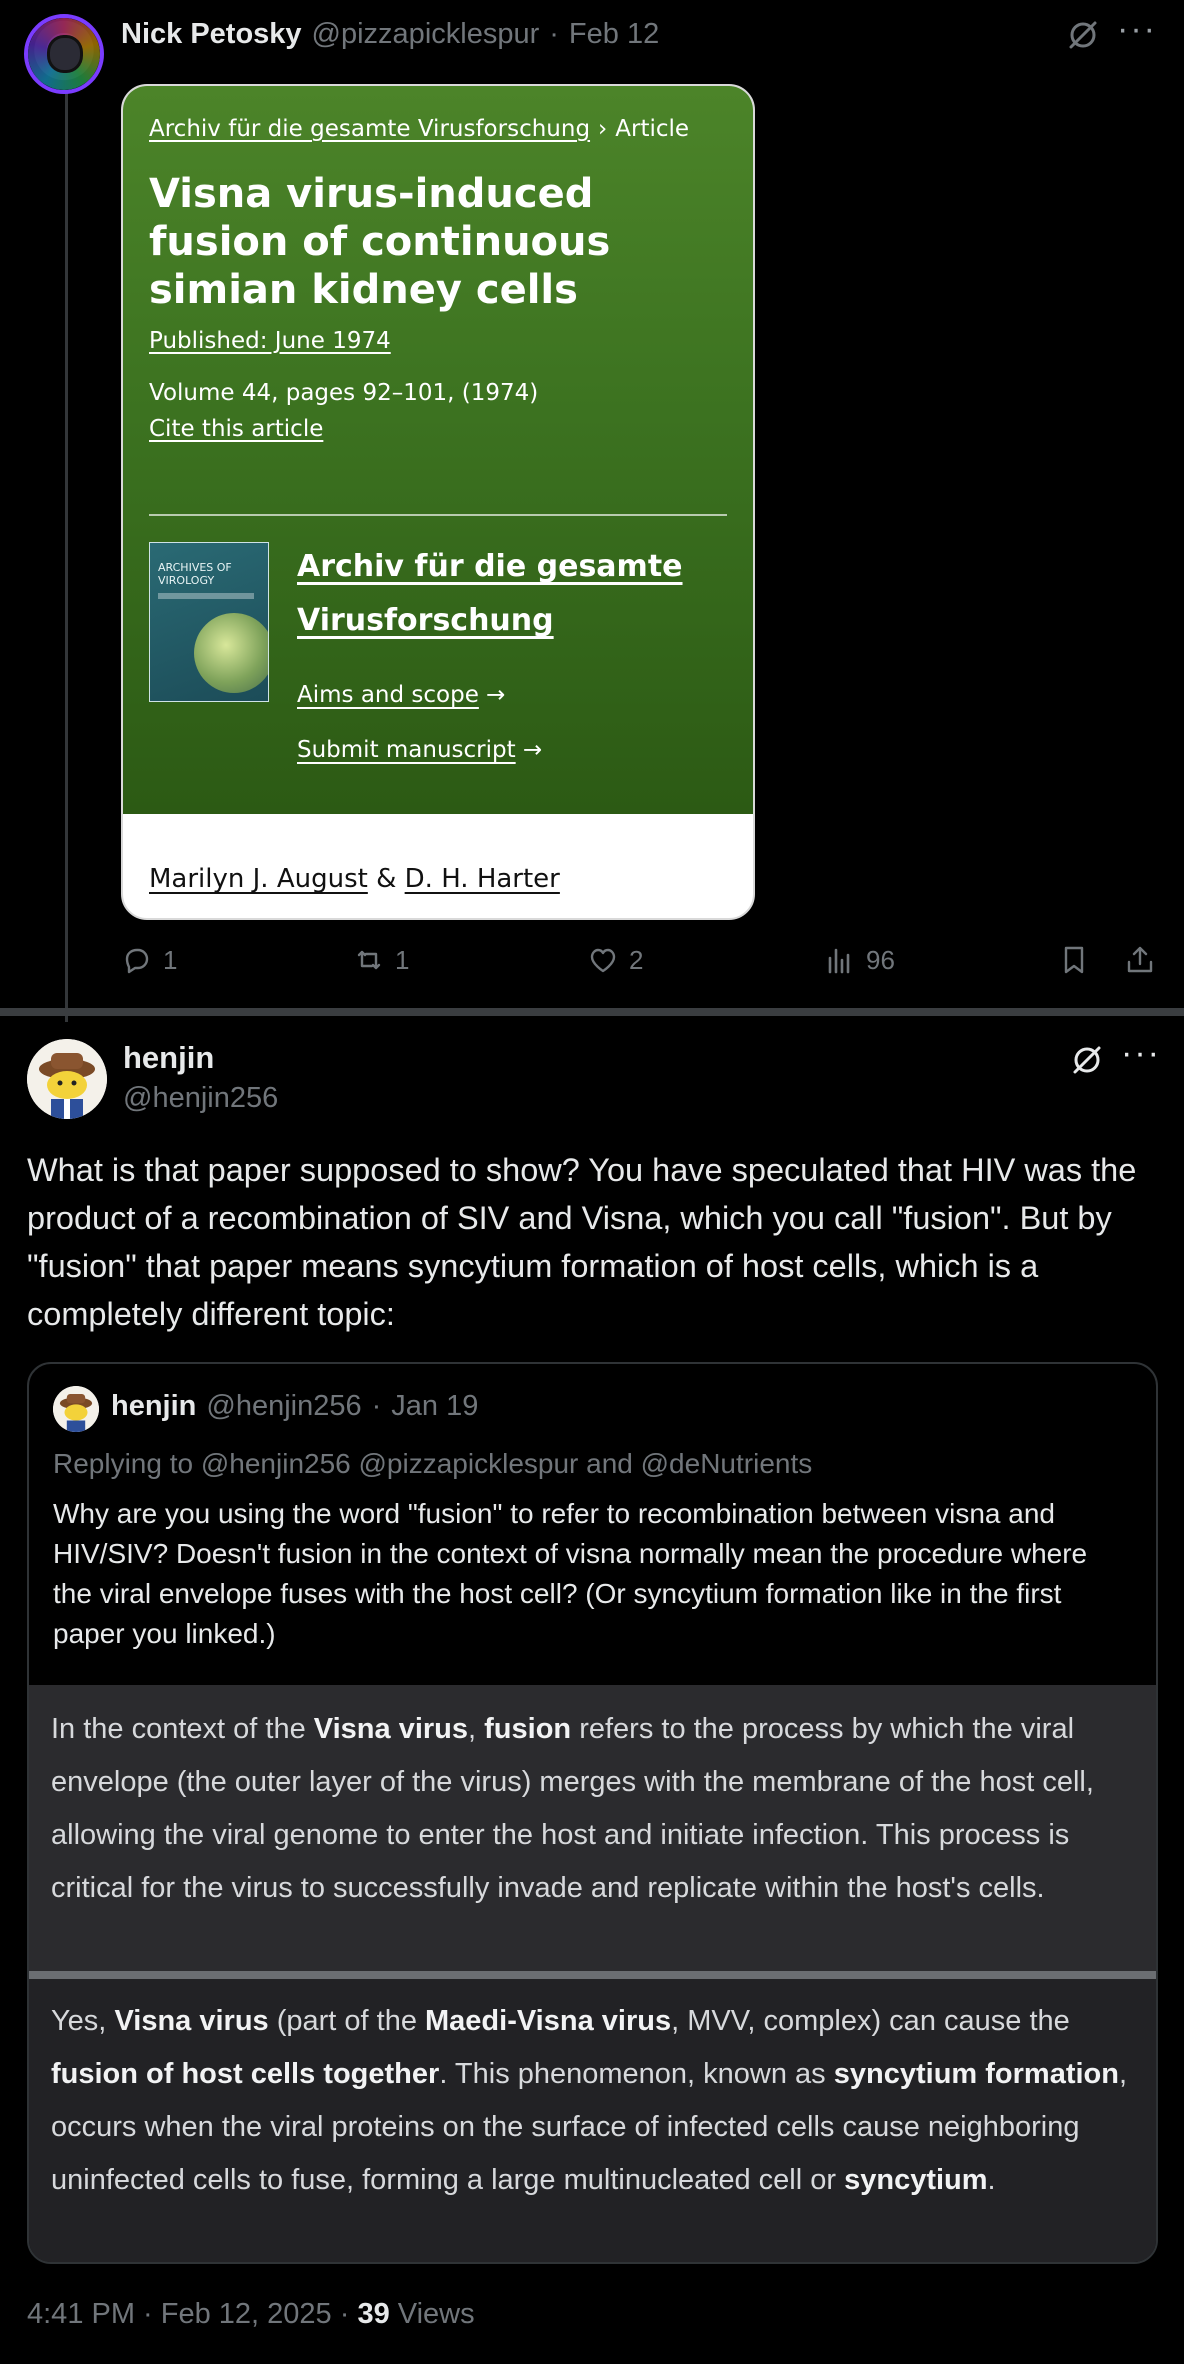  What do you see at coordinates (168, 1058) in the screenshot?
I see `author-name: henjin` at bounding box center [168, 1058].